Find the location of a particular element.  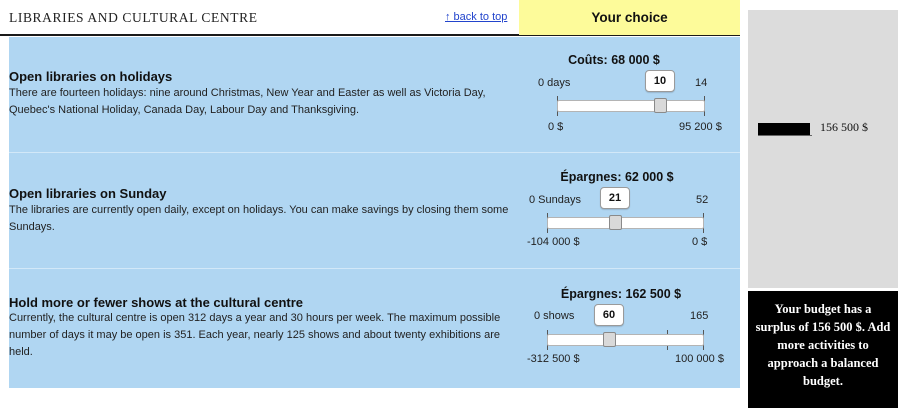

budget-sidebar: 156 500 $ is located at coordinates (823, 149).